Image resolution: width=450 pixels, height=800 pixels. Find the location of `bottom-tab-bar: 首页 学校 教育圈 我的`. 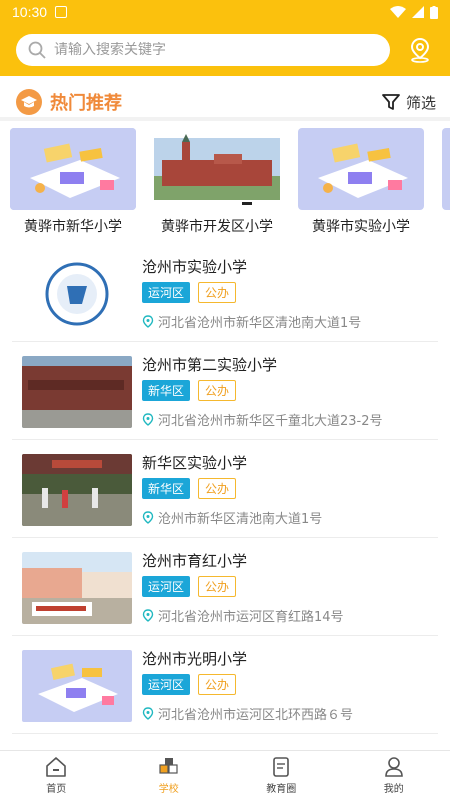

bottom-tab-bar: 首页 学校 教育圈 我的 is located at coordinates (225, 775).